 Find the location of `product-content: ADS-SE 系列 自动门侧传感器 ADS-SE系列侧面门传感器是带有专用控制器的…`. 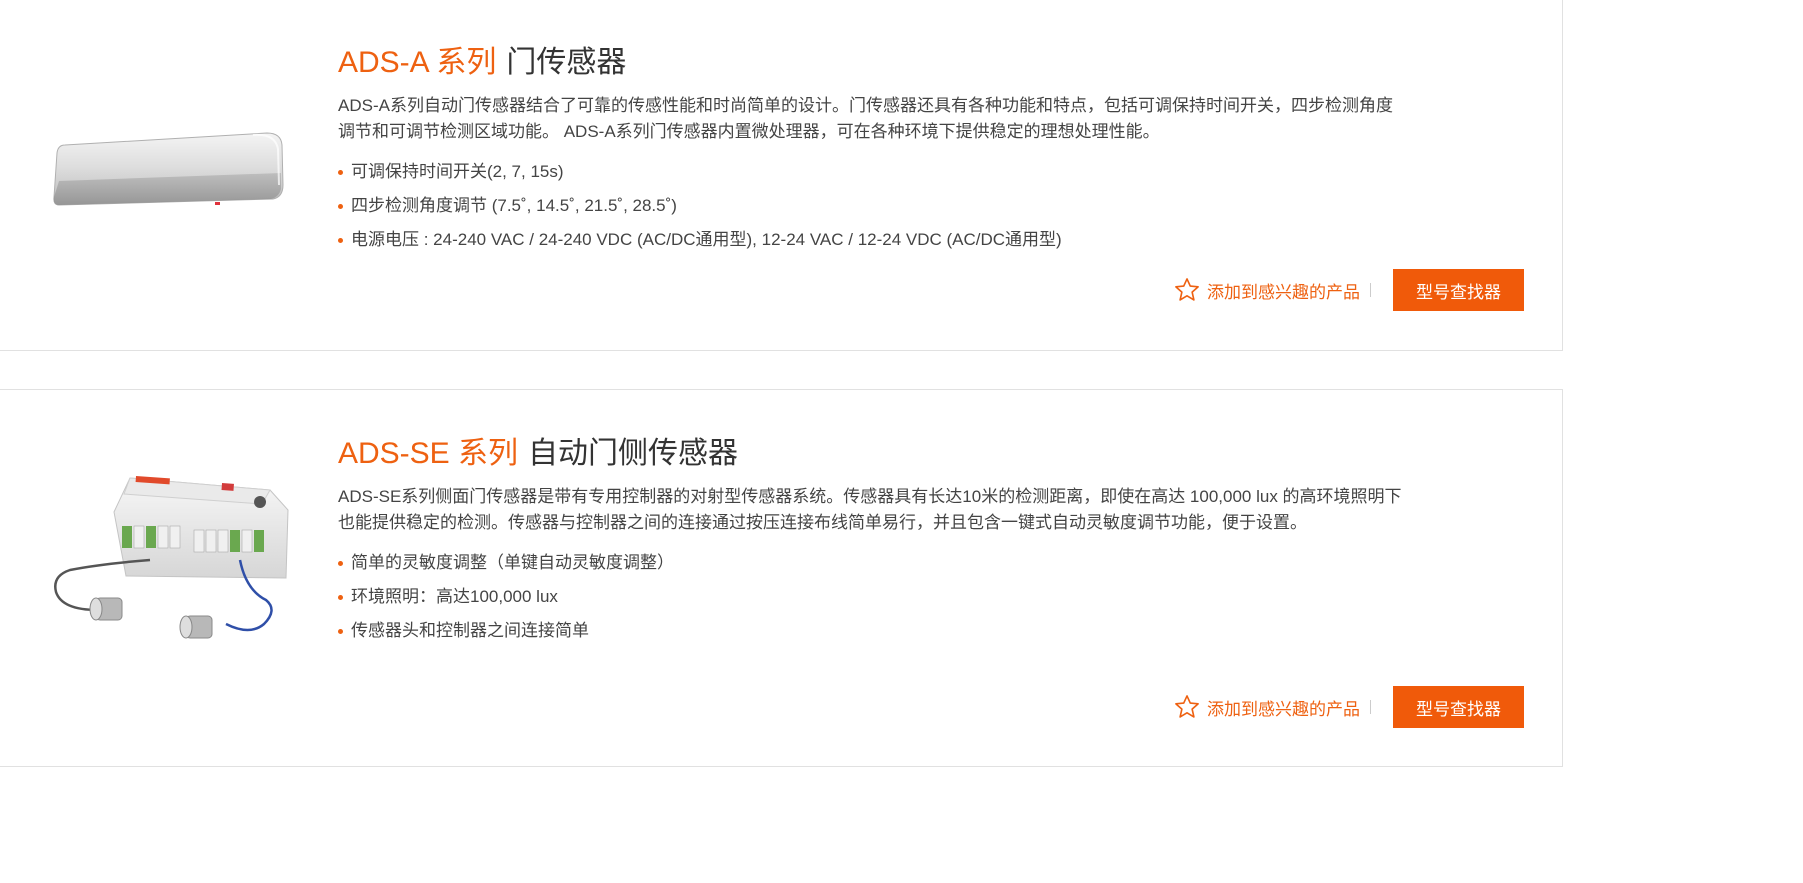

product-content: ADS-SE 系列 自动门侧传感器 ADS-SE系列侧面门传感器是带有专用控制器的… is located at coordinates (873, 541).